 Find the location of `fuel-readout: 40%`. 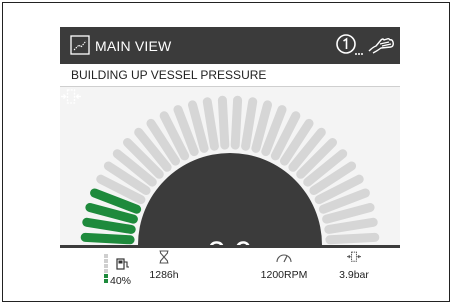

fuel-readout: 40% is located at coordinates (124, 272).